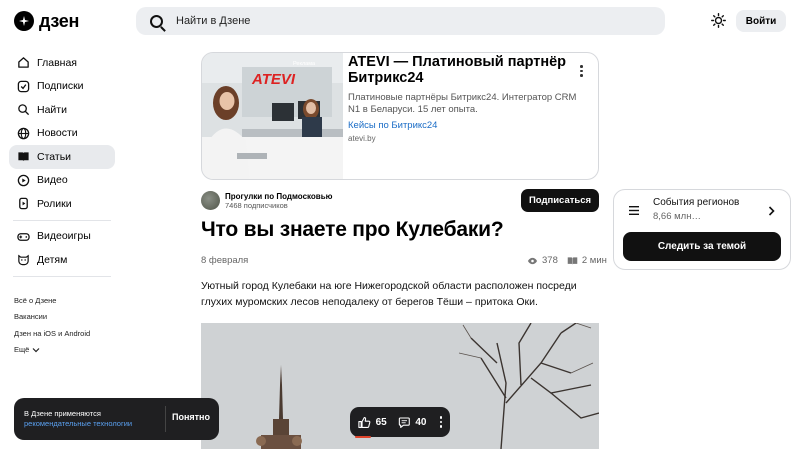  I want to click on likes-count: 65, so click(381, 422).